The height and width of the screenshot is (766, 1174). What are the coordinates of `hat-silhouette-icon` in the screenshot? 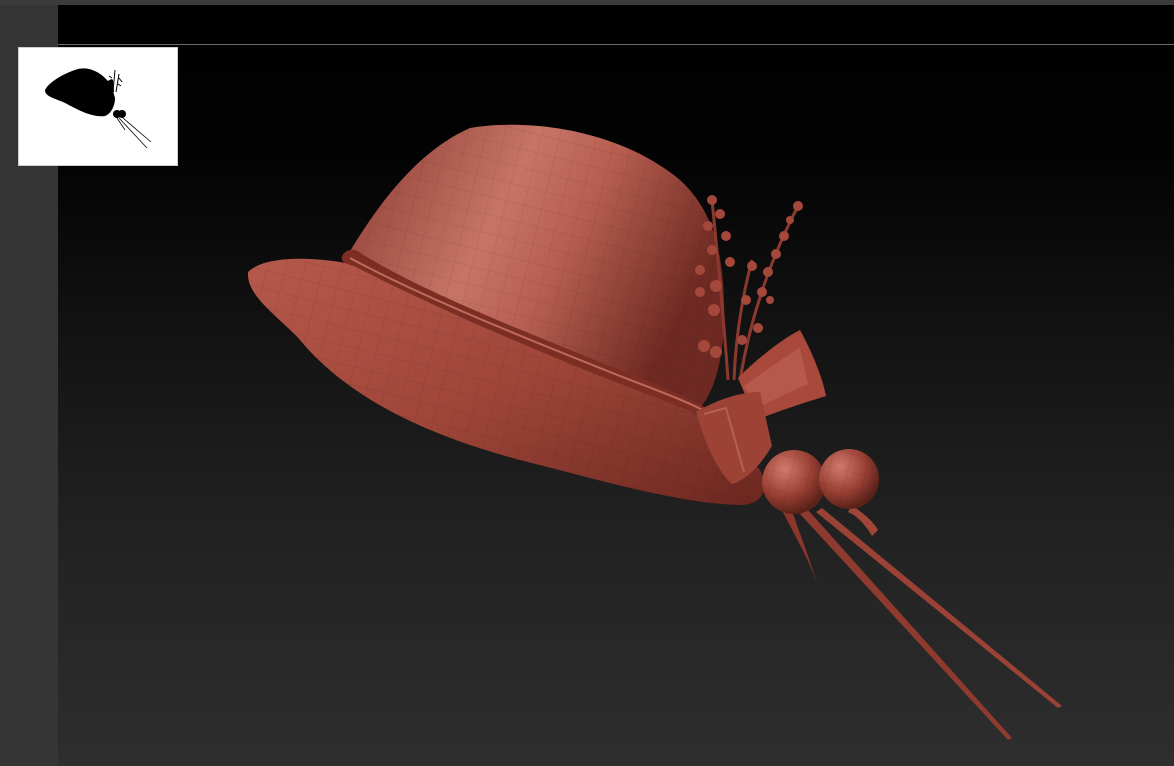 It's located at (98, 108).